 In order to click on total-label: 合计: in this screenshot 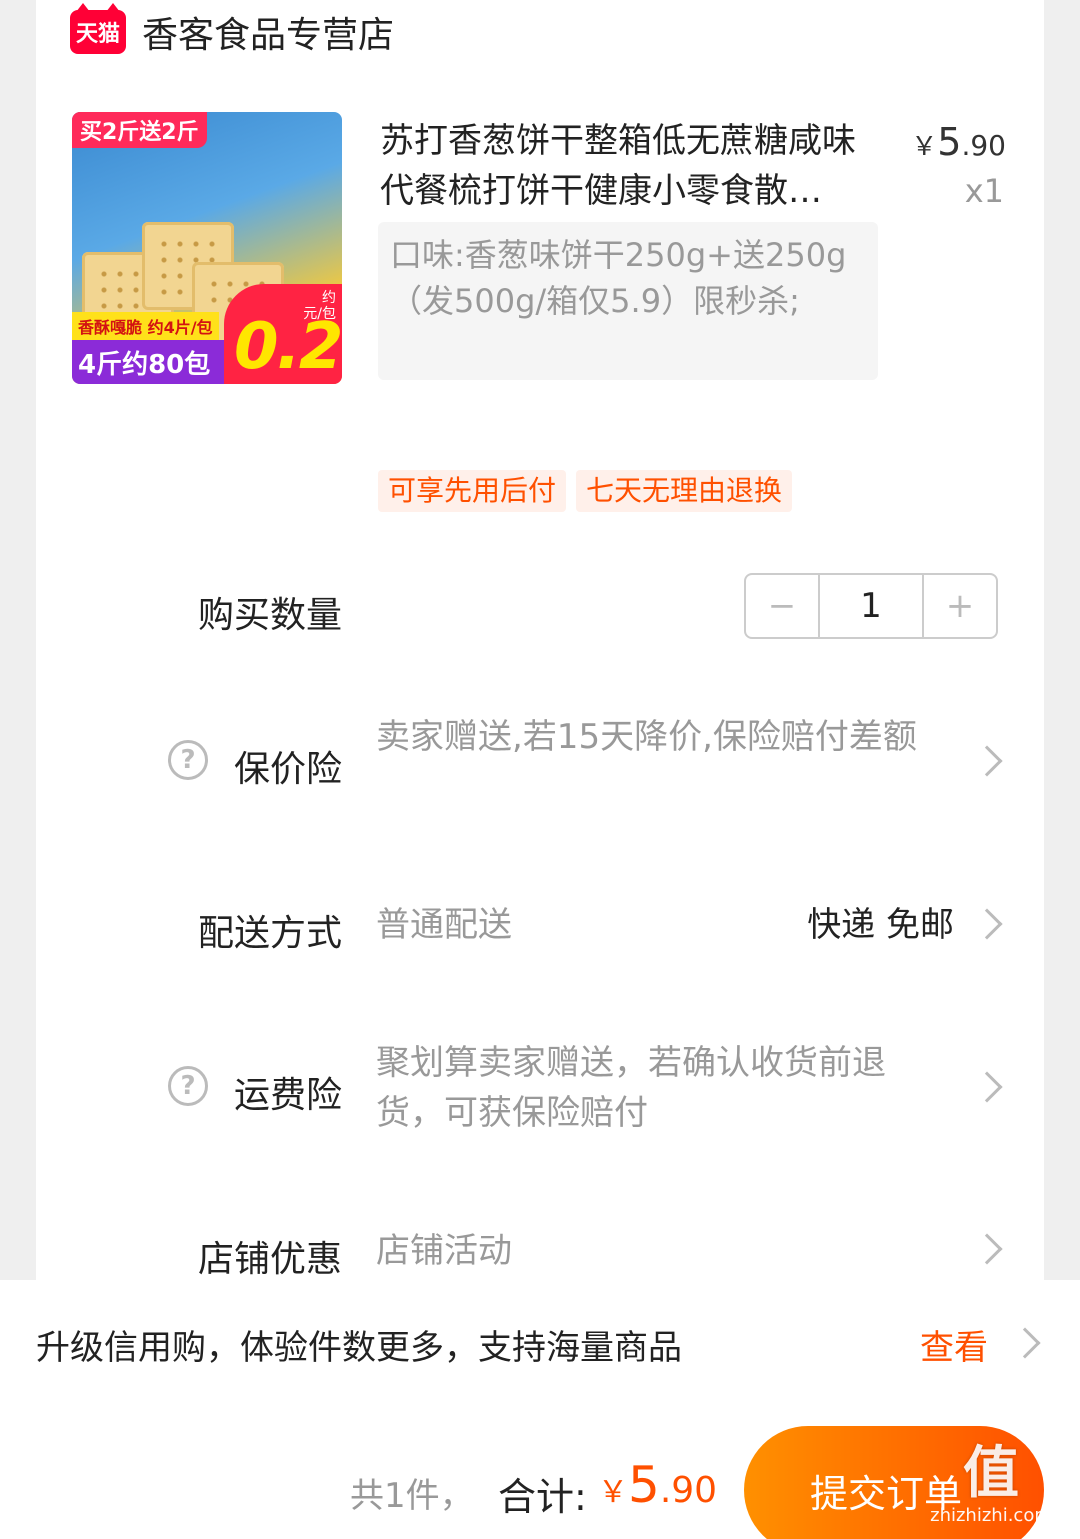, I will do `click(542, 1497)`.